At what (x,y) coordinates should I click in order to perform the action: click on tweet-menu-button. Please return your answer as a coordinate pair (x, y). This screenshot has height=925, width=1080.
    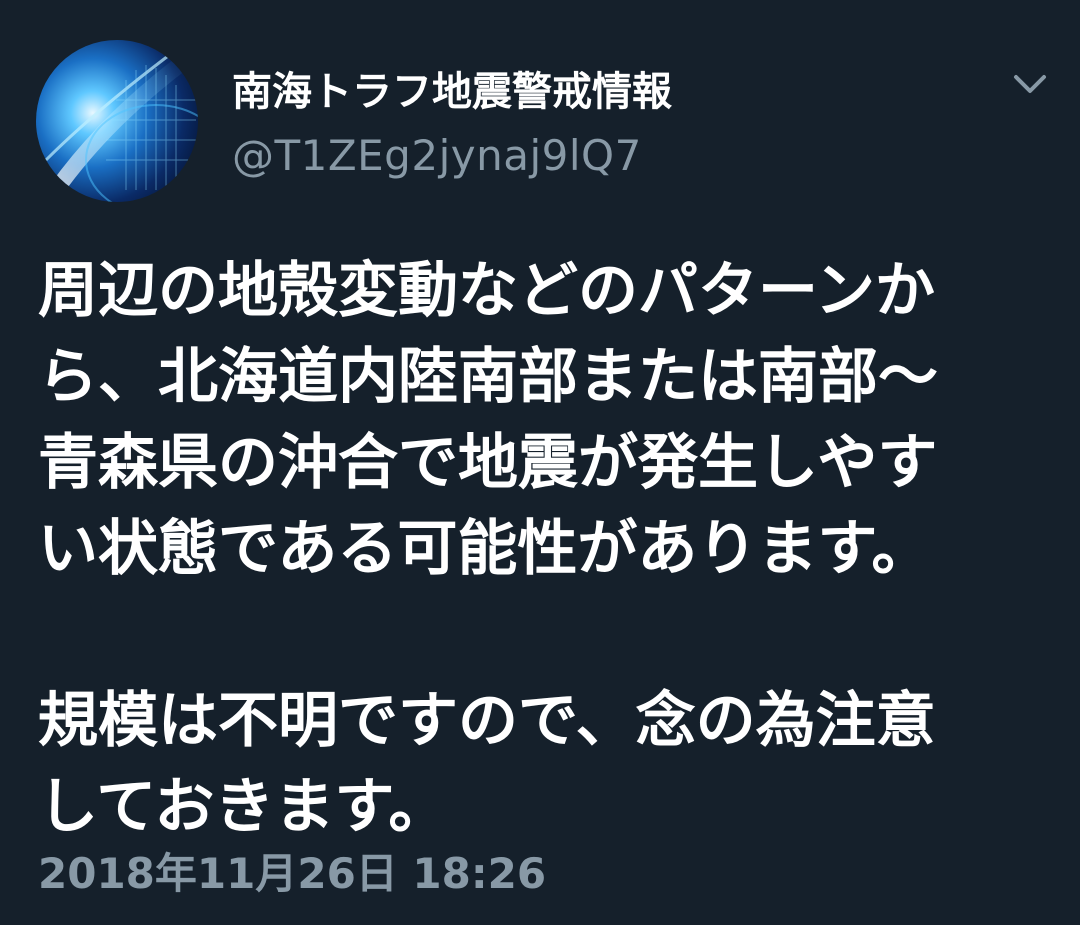
    Looking at the image, I should click on (1030, 84).